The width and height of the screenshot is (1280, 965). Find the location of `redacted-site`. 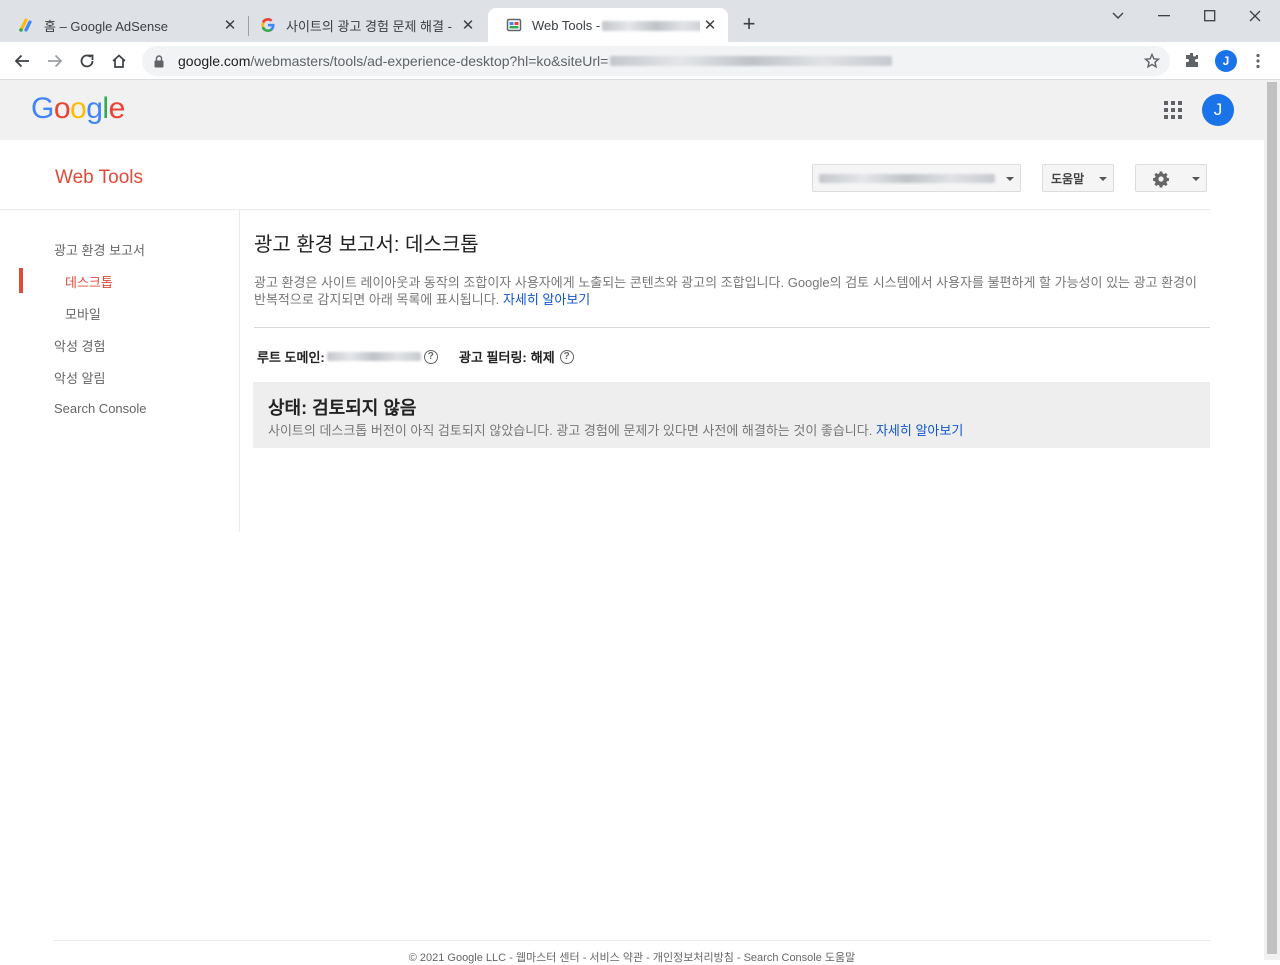

redacted-site is located at coordinates (651, 26).